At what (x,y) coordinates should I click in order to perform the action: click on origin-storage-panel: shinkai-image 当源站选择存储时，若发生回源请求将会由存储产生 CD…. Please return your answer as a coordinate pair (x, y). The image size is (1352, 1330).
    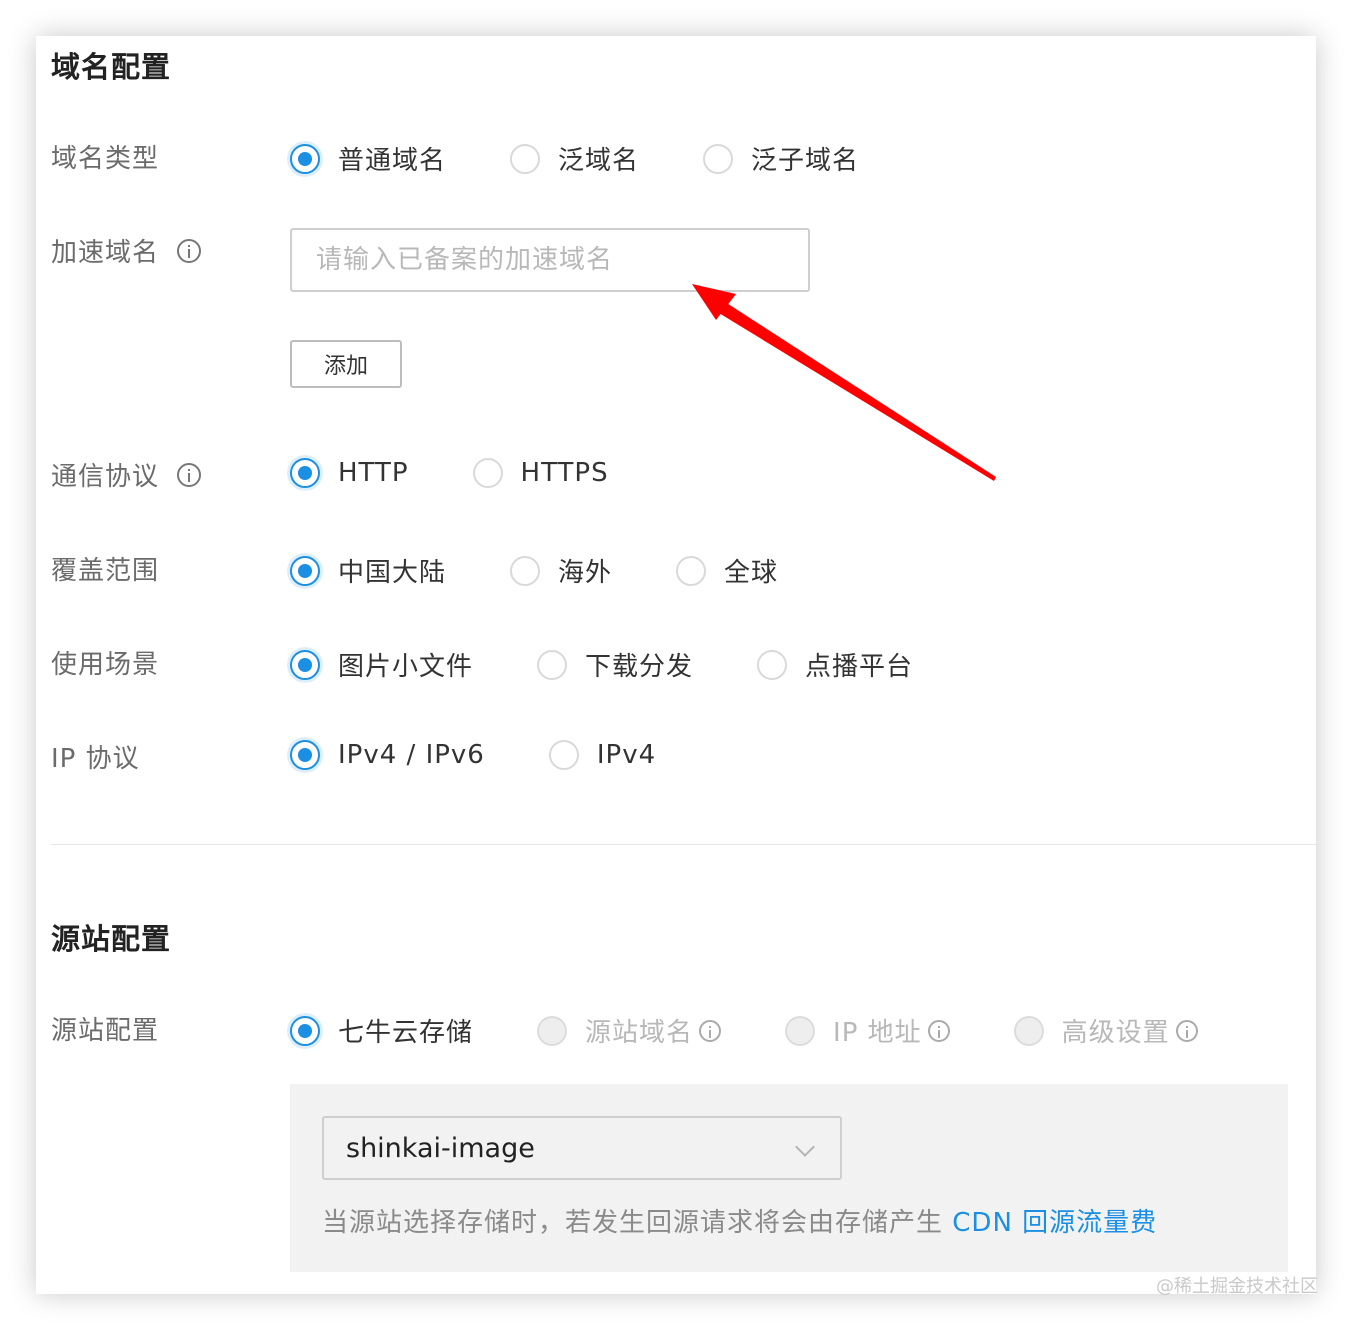
    Looking at the image, I should click on (789, 1178).